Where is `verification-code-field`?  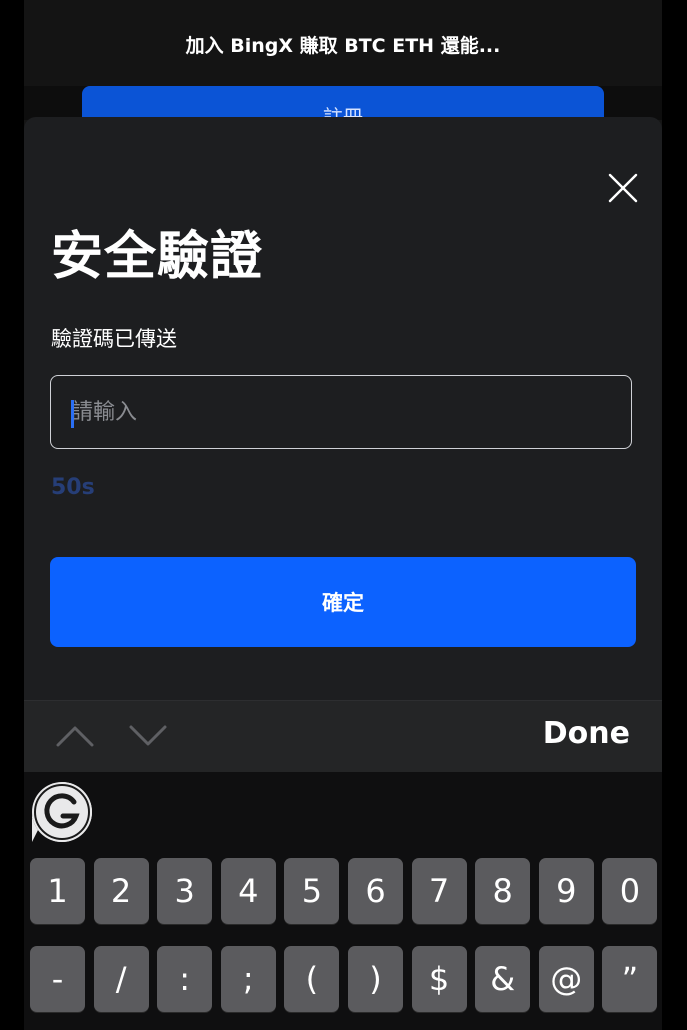
verification-code-field is located at coordinates (341, 412).